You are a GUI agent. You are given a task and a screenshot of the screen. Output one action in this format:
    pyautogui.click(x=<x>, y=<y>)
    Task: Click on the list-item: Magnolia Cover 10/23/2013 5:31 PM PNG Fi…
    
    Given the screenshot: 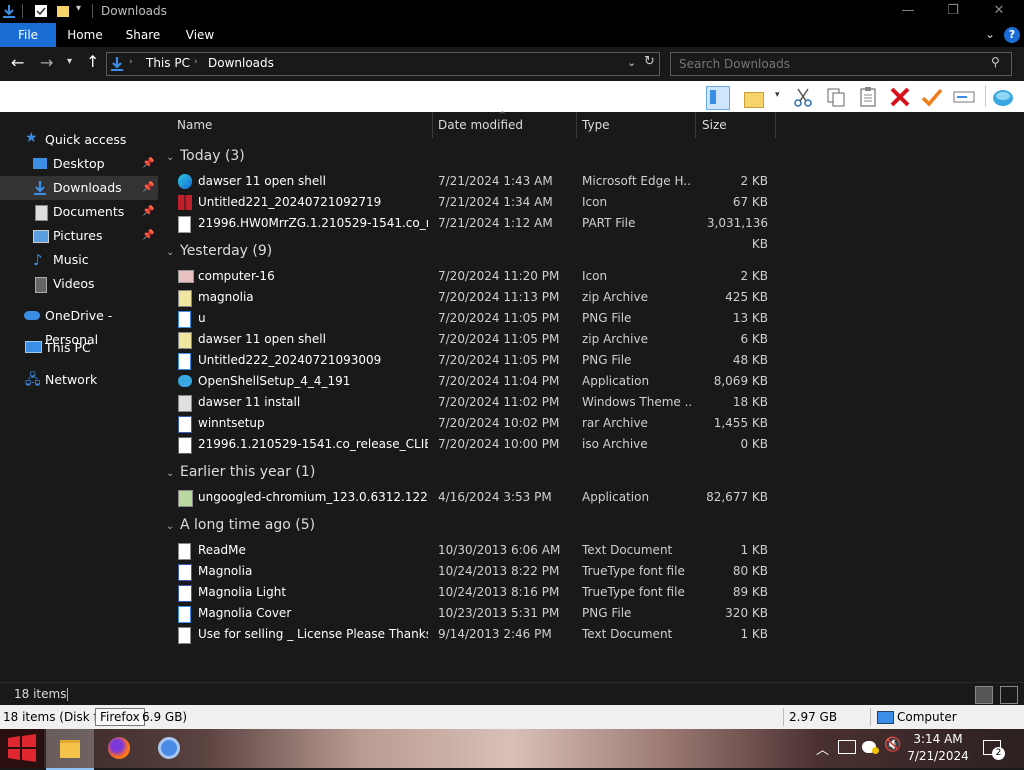 What is the action you would take?
    pyautogui.click(x=473, y=613)
    